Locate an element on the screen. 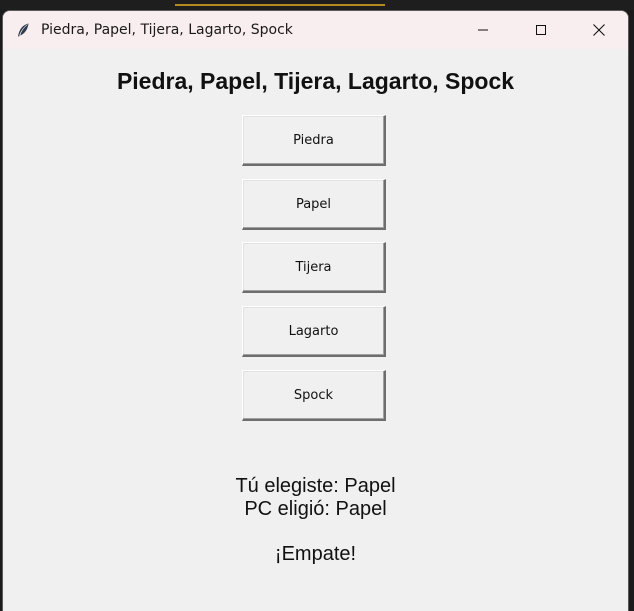 The width and height of the screenshot is (634, 611). pc-choice-label: PC eligió: Papel is located at coordinates (315, 509).